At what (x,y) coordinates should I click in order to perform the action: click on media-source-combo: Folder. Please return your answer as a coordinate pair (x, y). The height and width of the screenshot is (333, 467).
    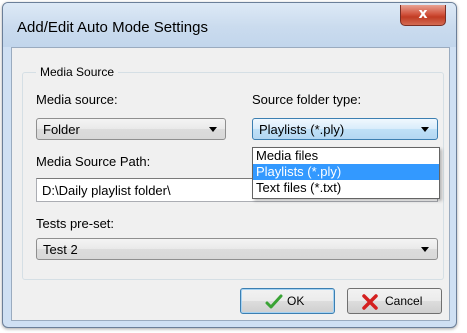
    Looking at the image, I should click on (131, 129).